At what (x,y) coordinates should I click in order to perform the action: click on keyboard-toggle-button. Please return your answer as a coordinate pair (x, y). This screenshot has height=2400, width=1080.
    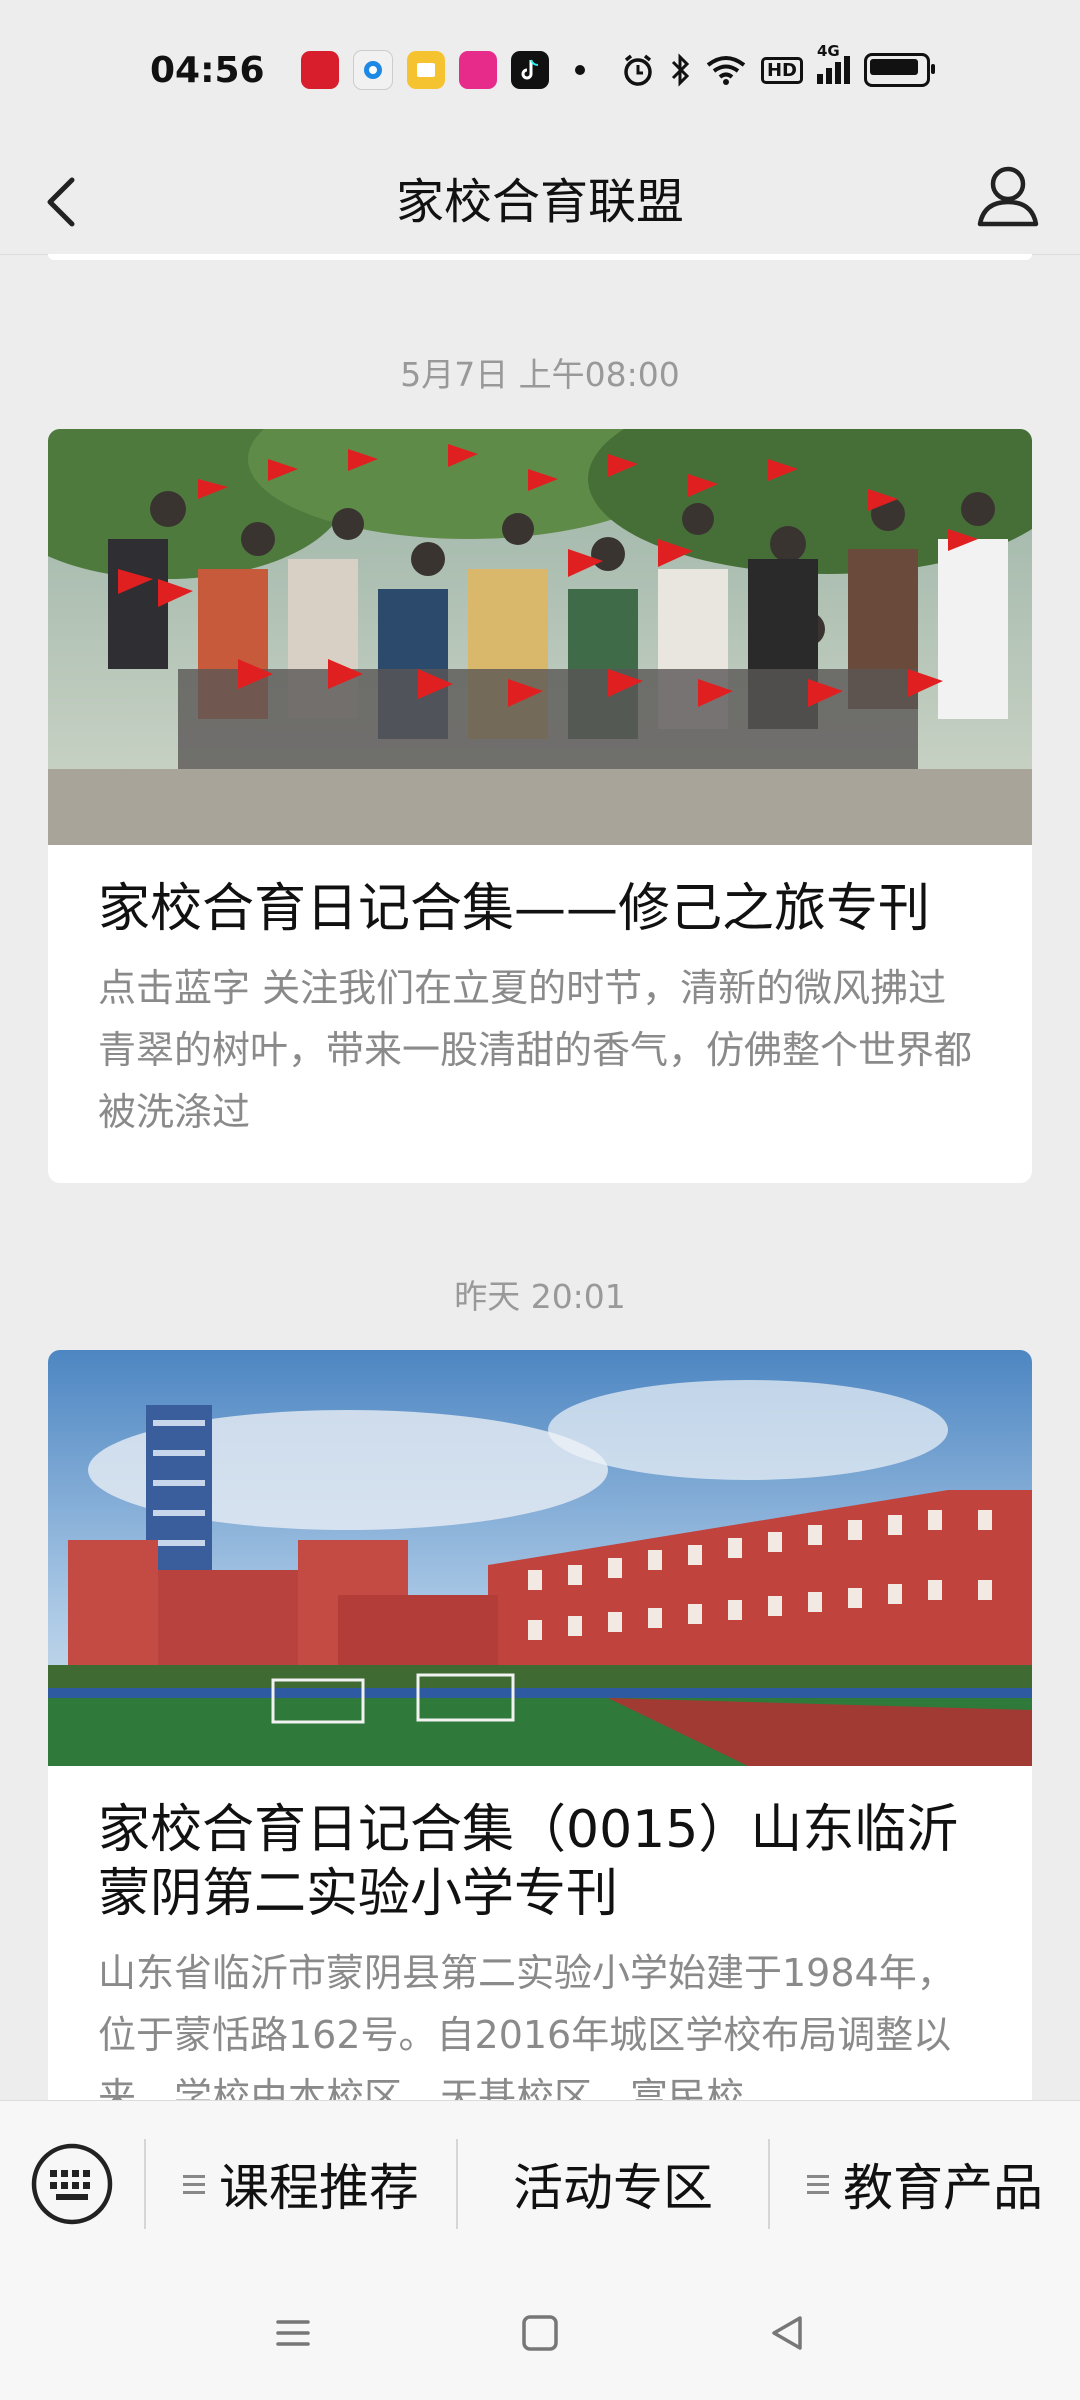
    Looking at the image, I should click on (72, 2184).